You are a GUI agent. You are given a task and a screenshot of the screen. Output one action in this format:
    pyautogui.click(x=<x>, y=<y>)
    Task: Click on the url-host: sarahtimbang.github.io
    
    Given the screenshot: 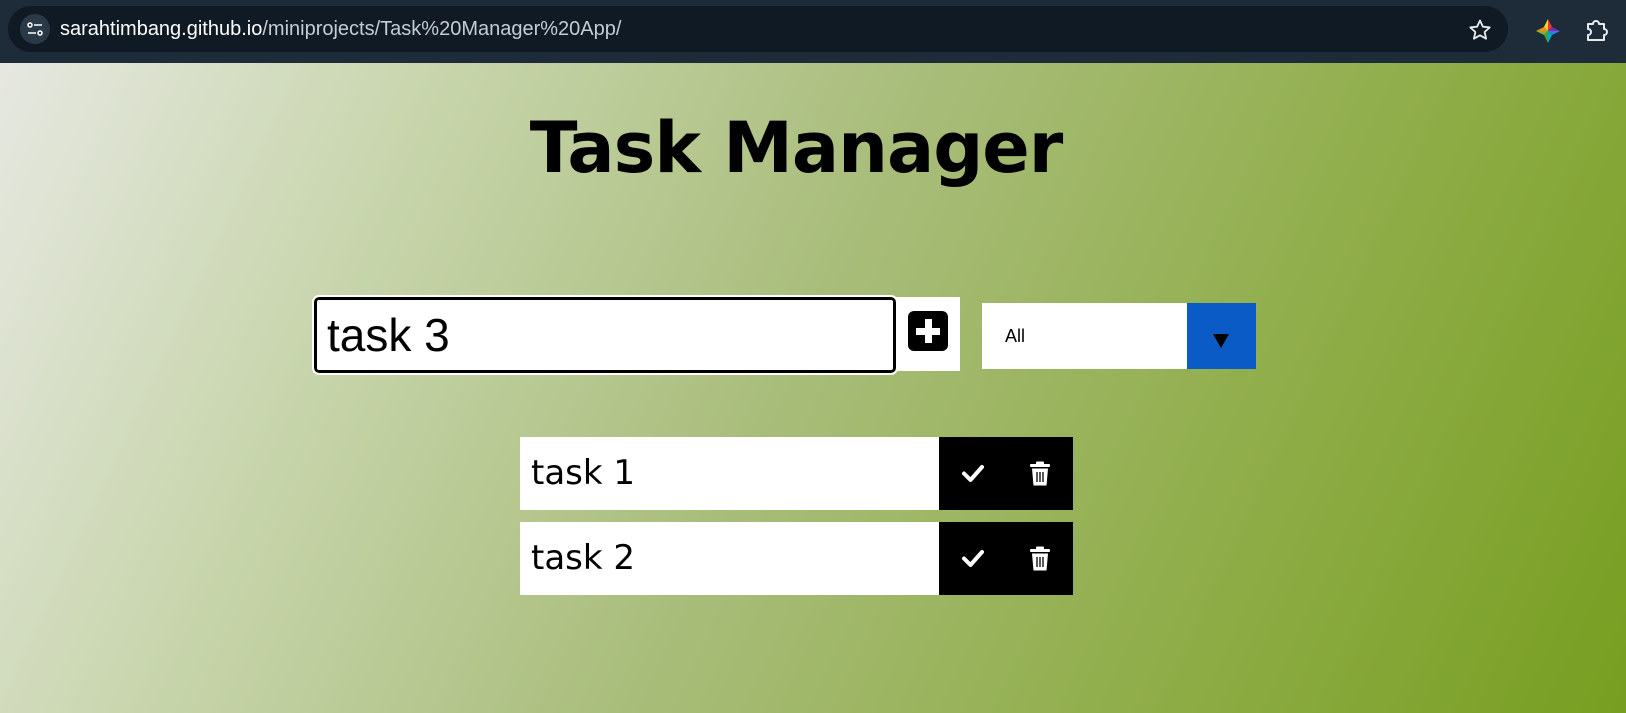 What is the action you would take?
    pyautogui.click(x=161, y=29)
    